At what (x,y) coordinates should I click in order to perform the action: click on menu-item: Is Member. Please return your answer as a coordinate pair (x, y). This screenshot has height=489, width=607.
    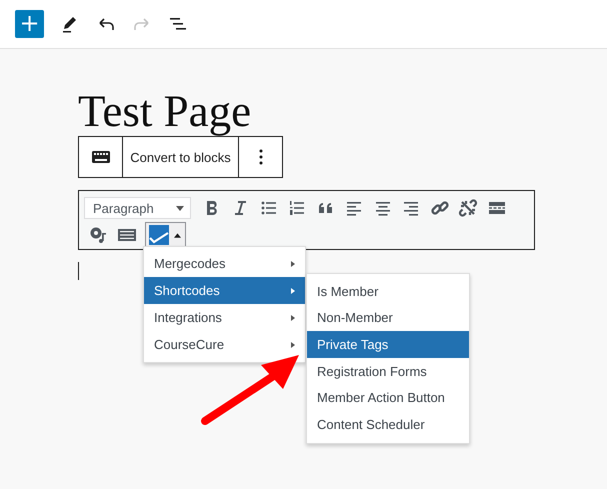
    Looking at the image, I should click on (388, 291).